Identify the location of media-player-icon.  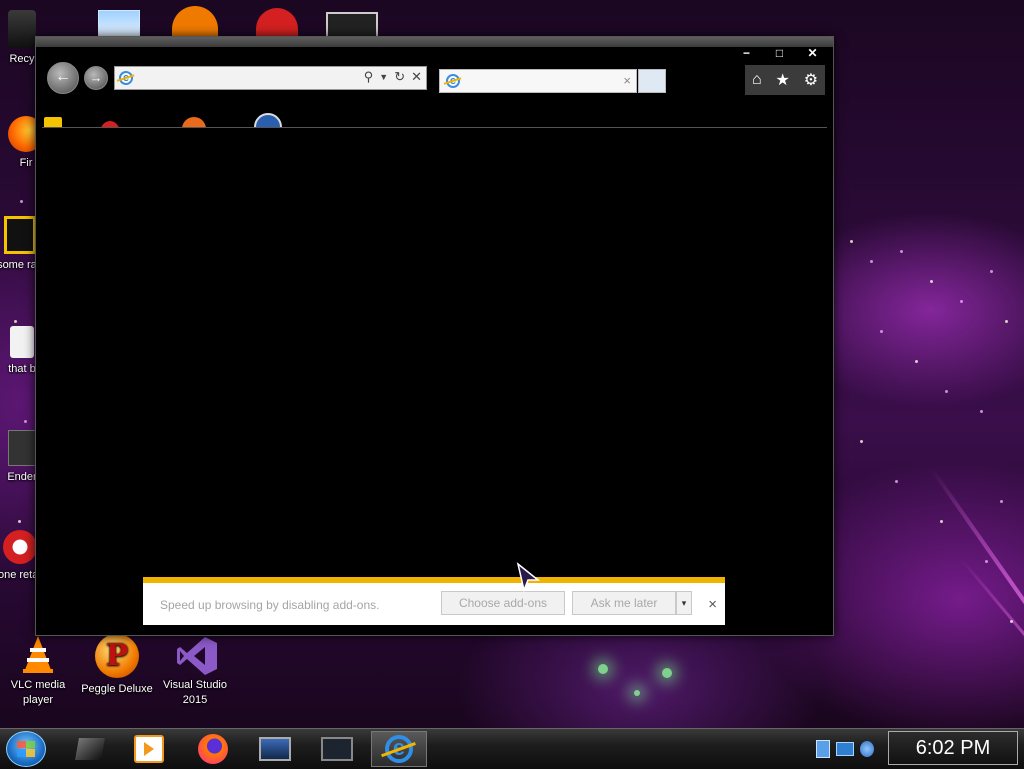
(149, 749).